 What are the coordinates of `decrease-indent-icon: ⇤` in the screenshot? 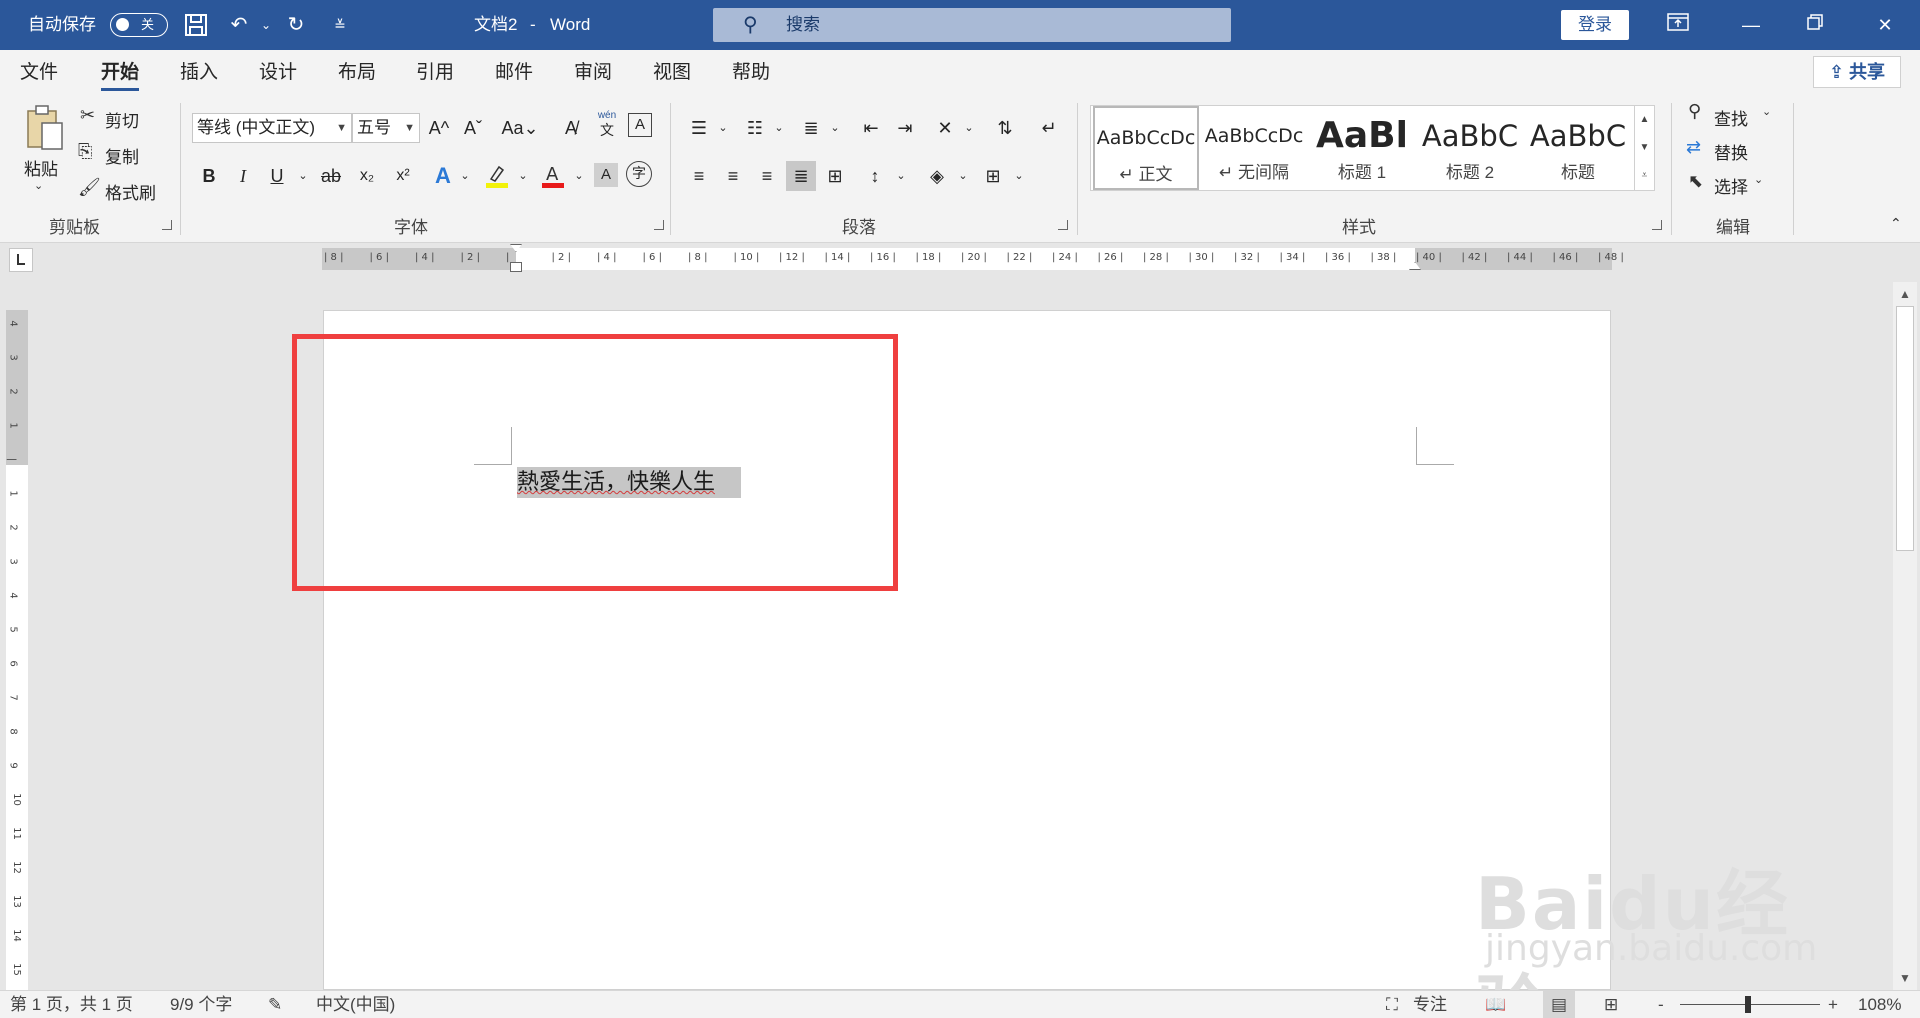 It's located at (871, 128).